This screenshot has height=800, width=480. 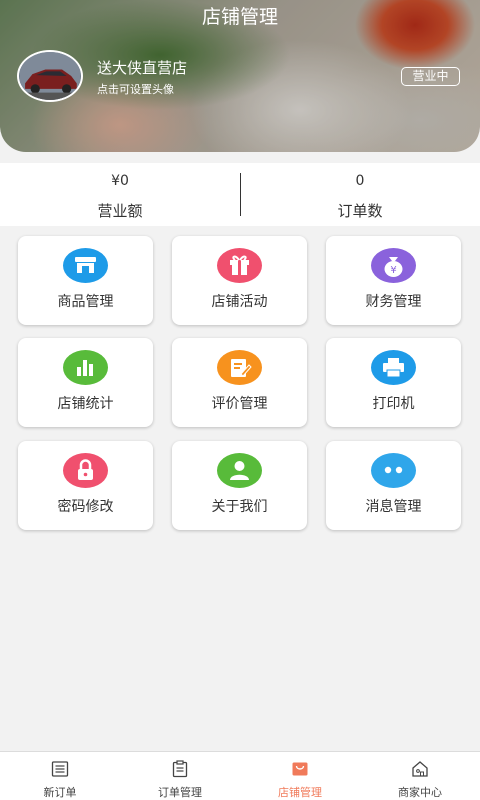 I want to click on nav-label: 商家中心, so click(x=420, y=792).